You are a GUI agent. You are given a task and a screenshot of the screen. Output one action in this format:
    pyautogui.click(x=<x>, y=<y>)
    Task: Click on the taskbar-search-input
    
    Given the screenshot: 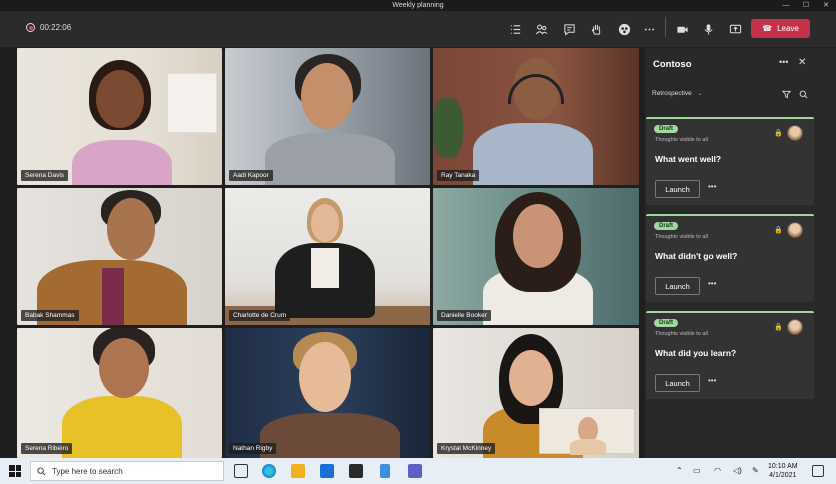 What is the action you would take?
    pyautogui.click(x=132, y=471)
    